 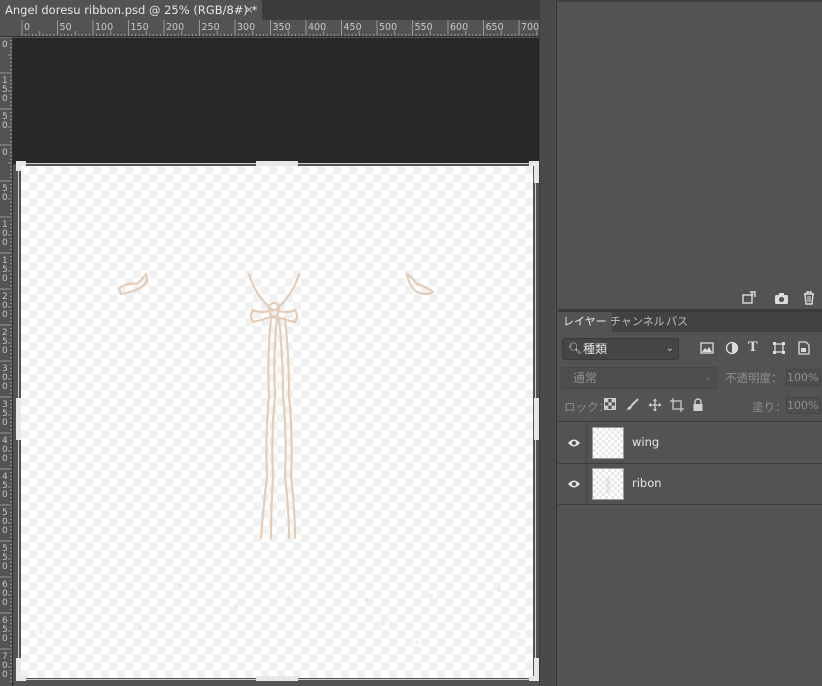 I want to click on layer-row-wing: wing, so click(x=690, y=443).